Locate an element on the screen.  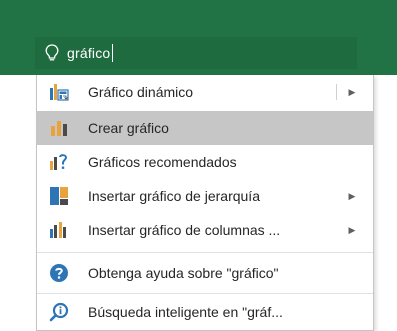
menu-item-column-chart: Insertar gráfico de columnas ... ▶ is located at coordinates (205, 230).